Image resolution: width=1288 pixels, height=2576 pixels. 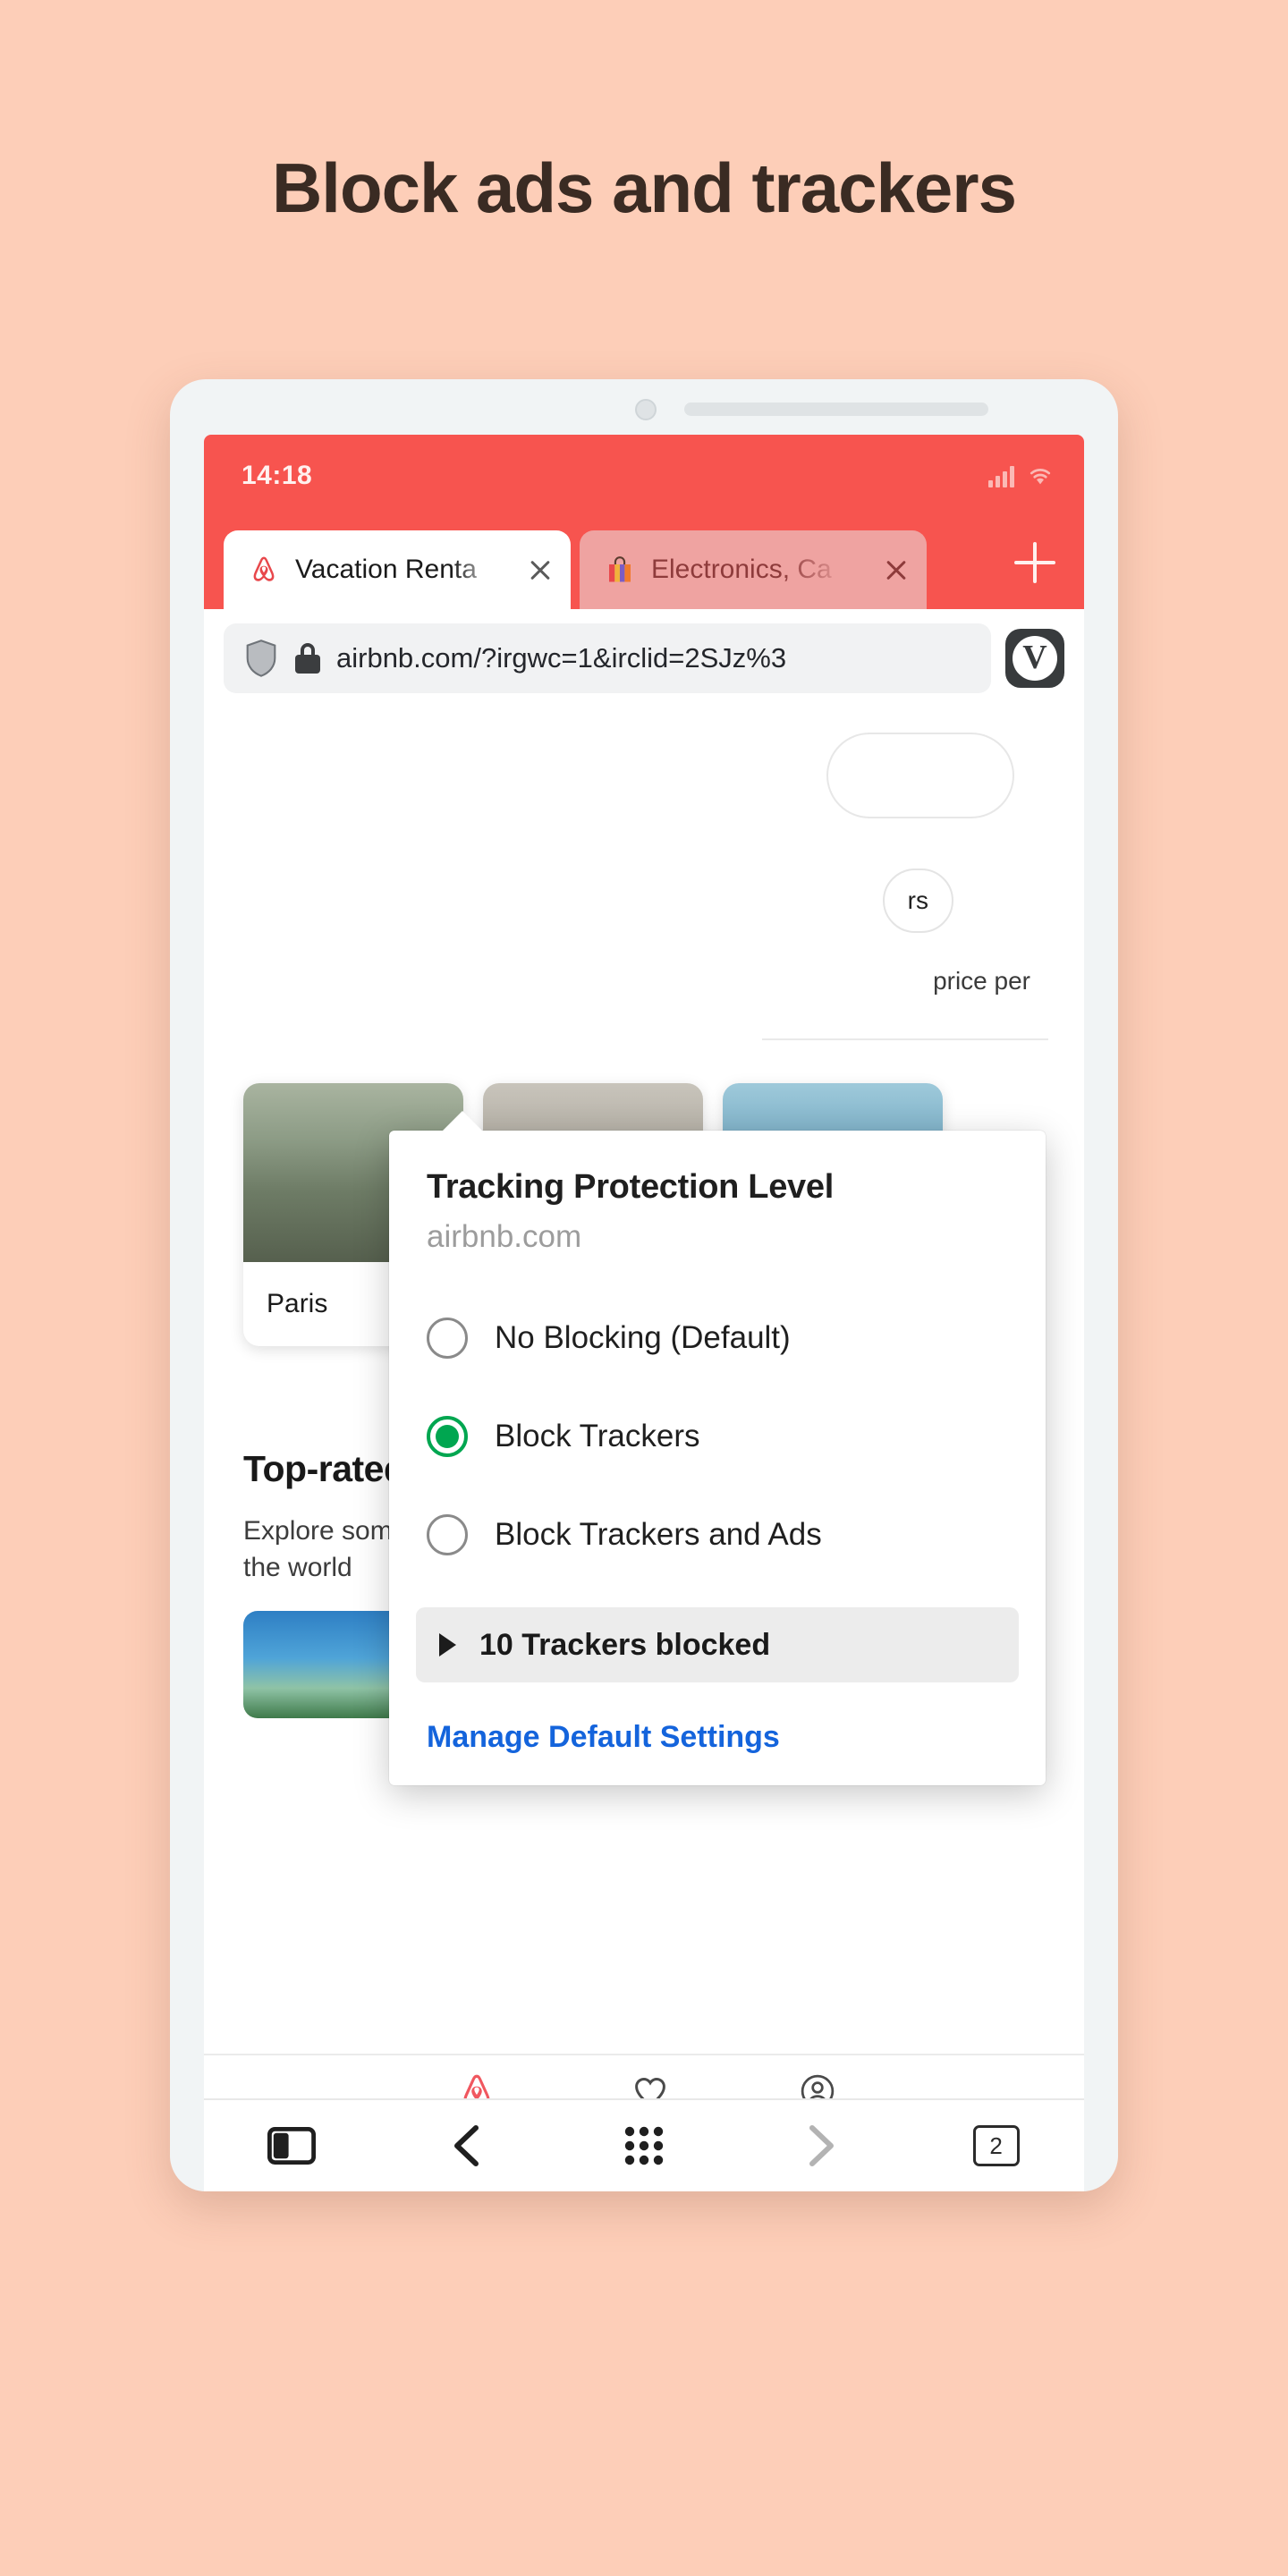 What do you see at coordinates (504, 1236) in the screenshot?
I see `popup-domain: airbnb.com` at bounding box center [504, 1236].